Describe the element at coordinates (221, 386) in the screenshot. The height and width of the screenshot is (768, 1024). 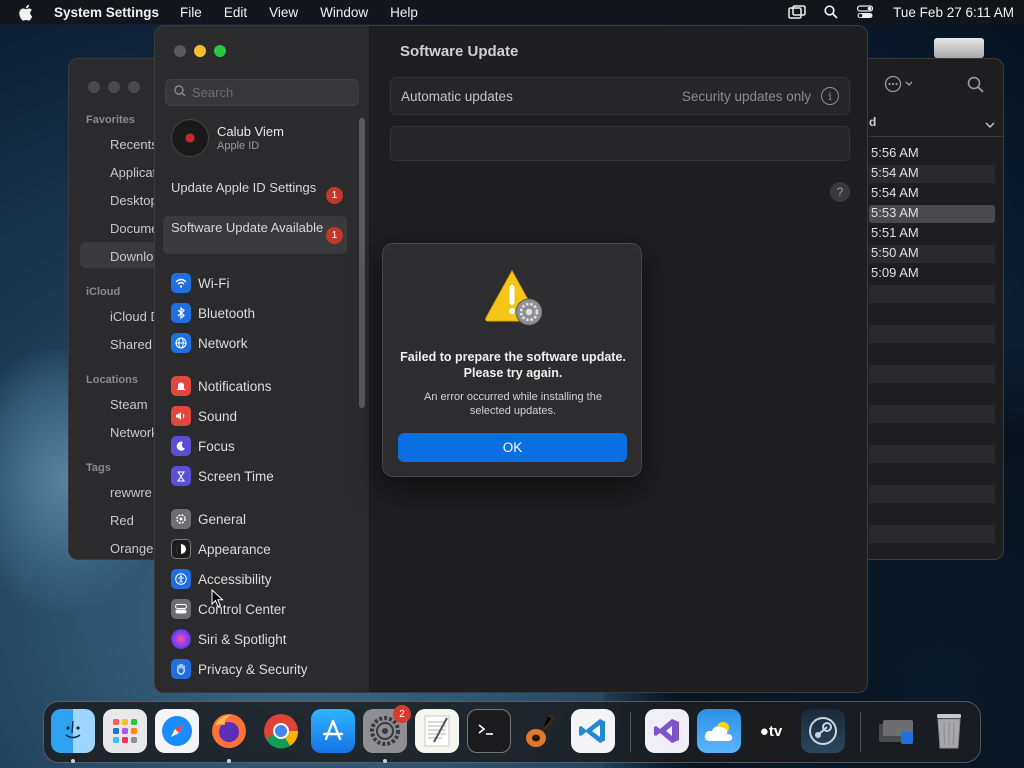
I see `sidebar-item-notifications: Notifications` at that location.